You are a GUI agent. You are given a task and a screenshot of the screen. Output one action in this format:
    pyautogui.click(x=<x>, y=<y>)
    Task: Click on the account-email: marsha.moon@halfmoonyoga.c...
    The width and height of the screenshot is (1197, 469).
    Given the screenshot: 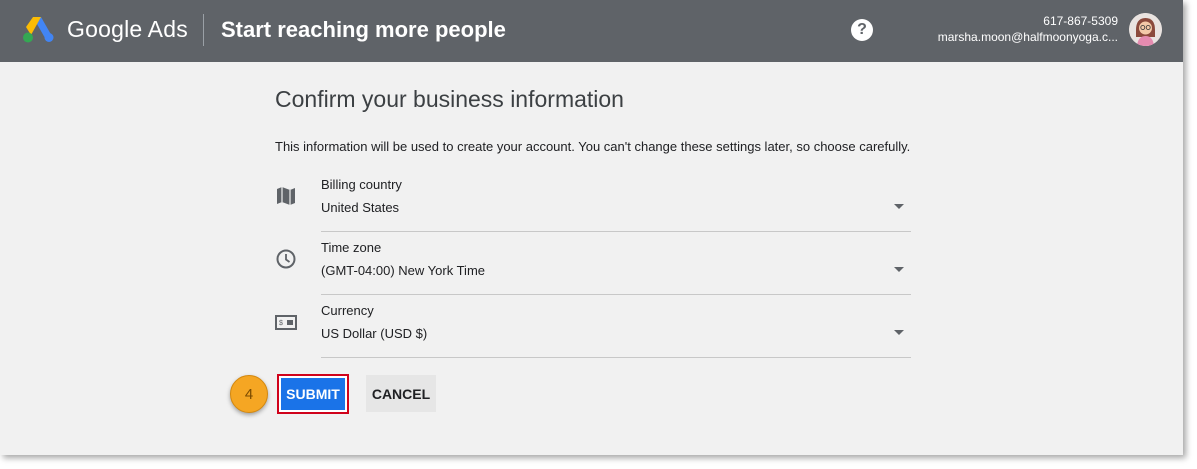 What is the action you would take?
    pyautogui.click(x=1027, y=37)
    